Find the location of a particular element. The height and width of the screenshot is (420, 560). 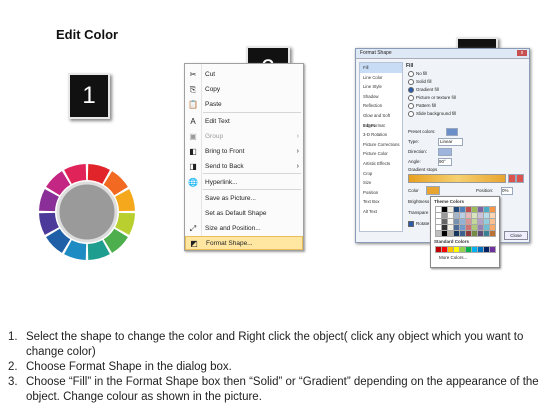

step-text: Choose Format Shape in the dialog box. is located at coordinates (129, 367).